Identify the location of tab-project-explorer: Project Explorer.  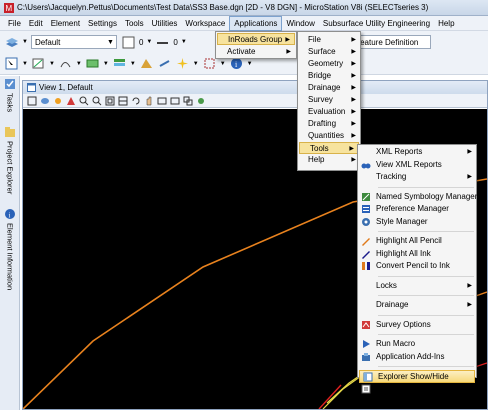
(10, 160).